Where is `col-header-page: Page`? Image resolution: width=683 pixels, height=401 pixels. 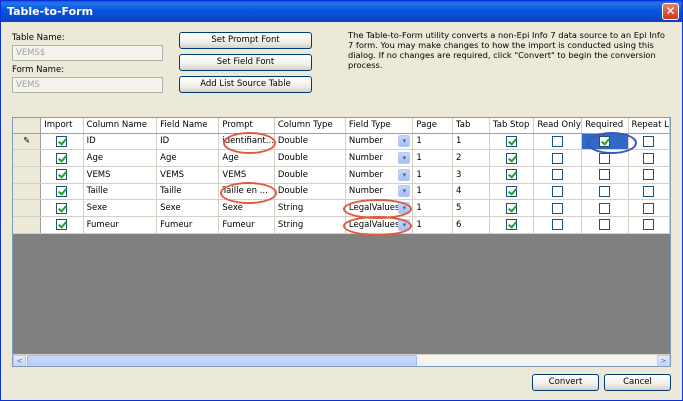 col-header-page: Page is located at coordinates (432, 126).